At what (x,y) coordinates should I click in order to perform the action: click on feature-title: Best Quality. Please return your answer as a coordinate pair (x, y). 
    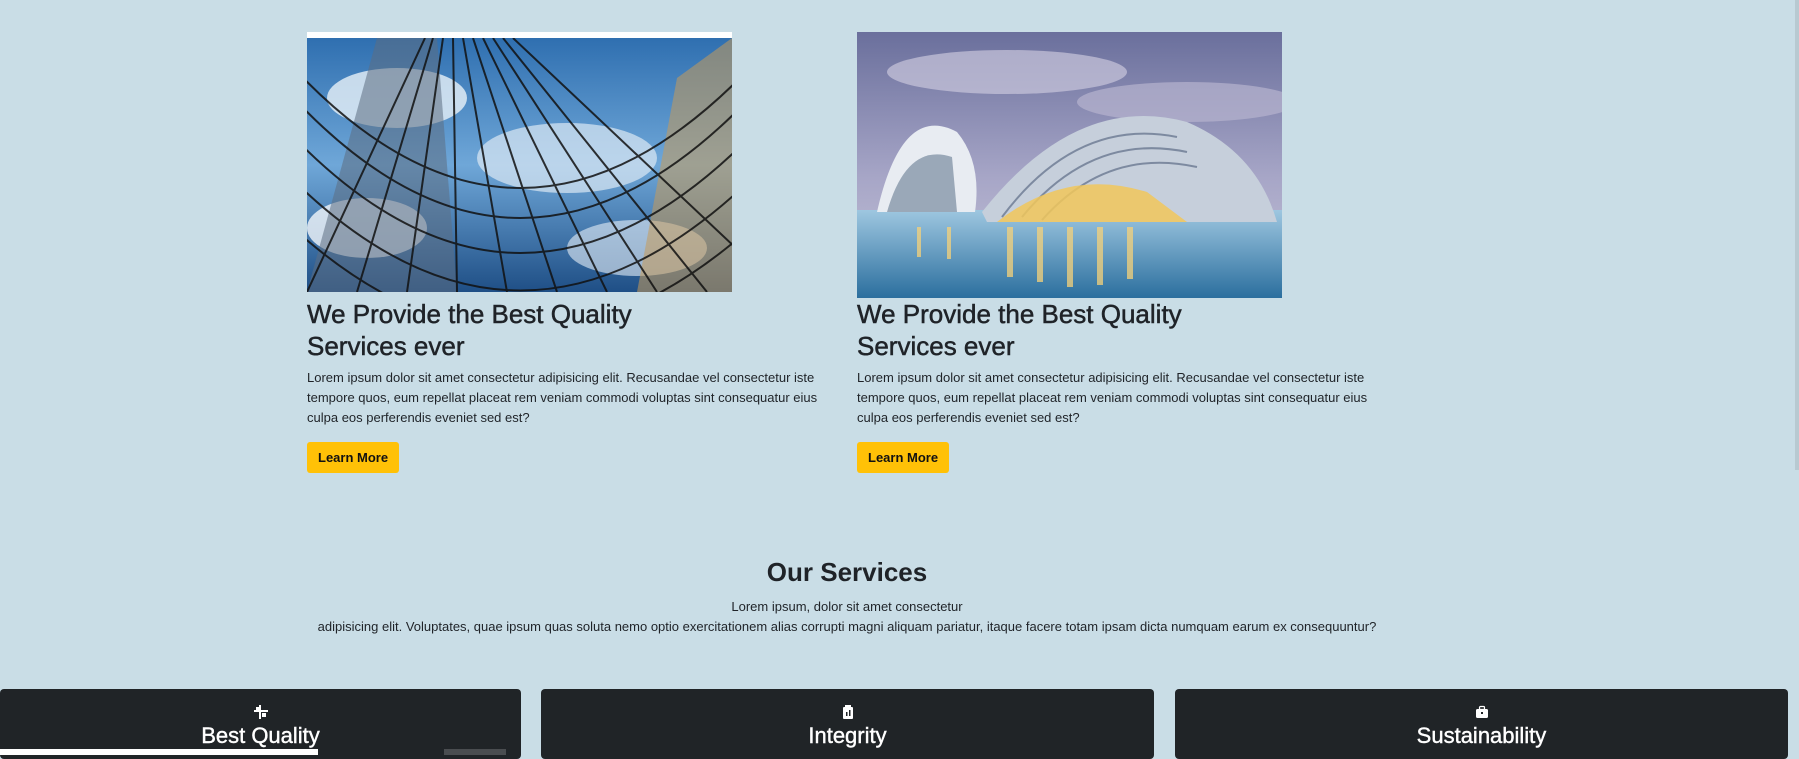
    Looking at the image, I should click on (260, 735).